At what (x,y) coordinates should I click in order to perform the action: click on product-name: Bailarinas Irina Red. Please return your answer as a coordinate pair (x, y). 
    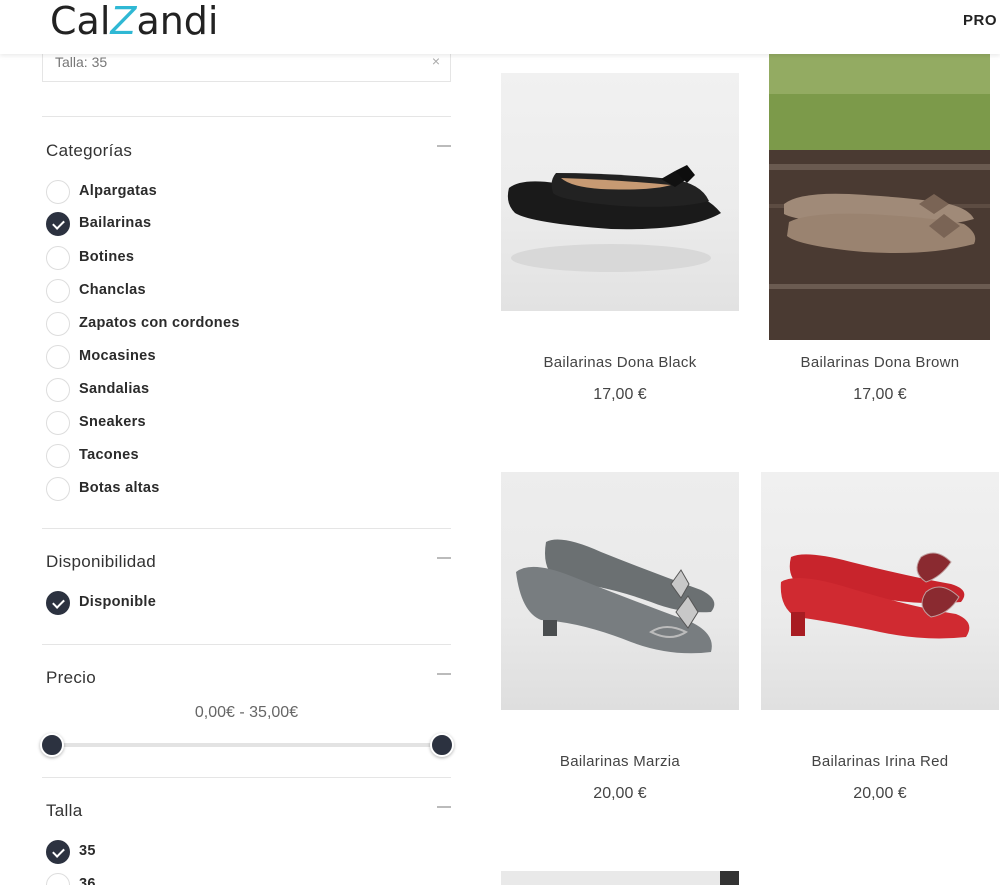
    Looking at the image, I should click on (880, 761).